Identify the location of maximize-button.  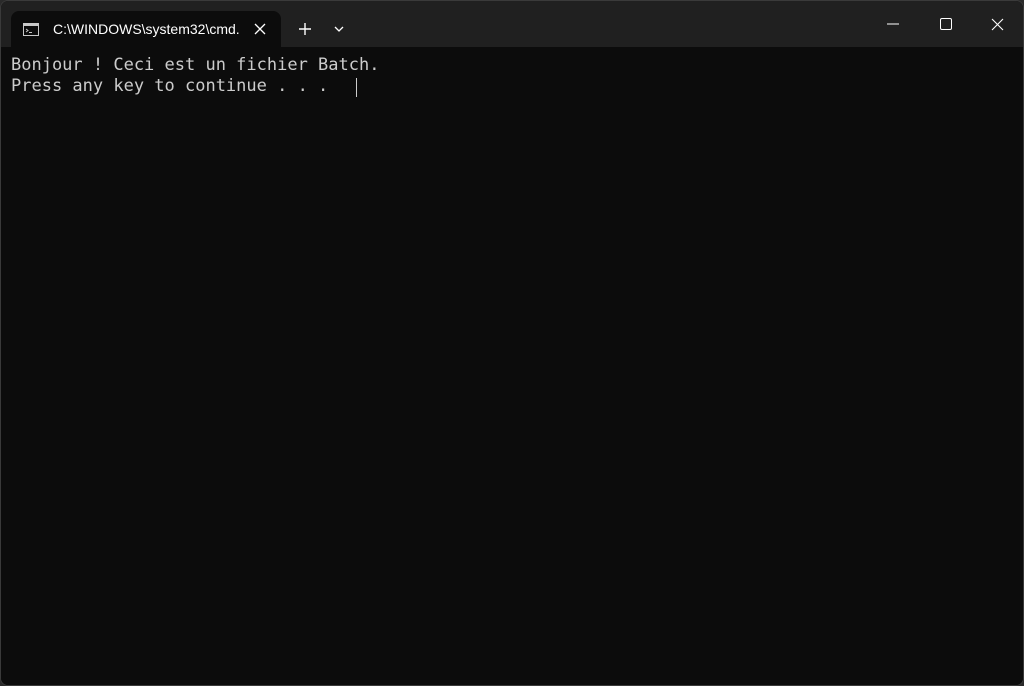
(946, 24).